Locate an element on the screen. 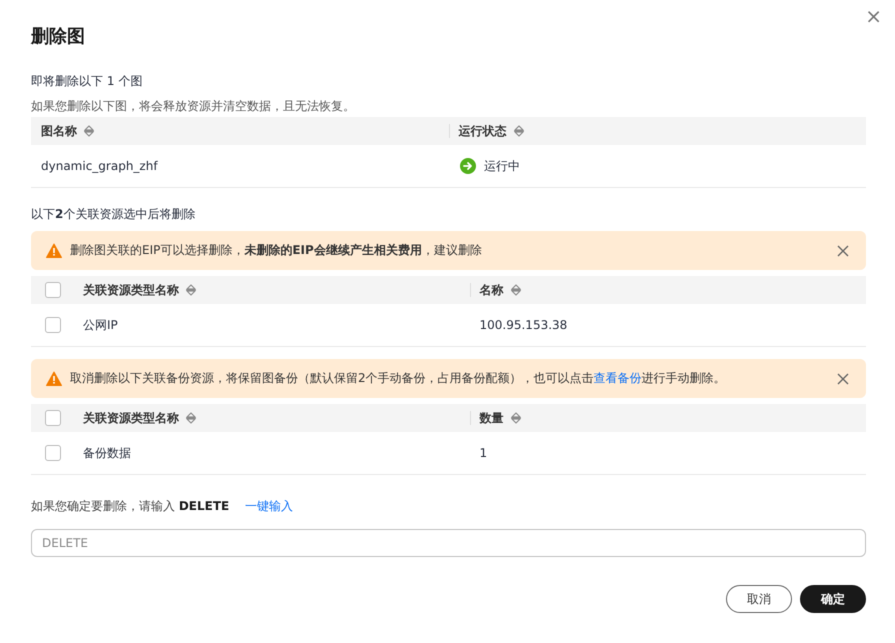 The height and width of the screenshot is (643, 895). confirm-instruction: 如果您确定要删除，请输入 DELETE is located at coordinates (130, 506).